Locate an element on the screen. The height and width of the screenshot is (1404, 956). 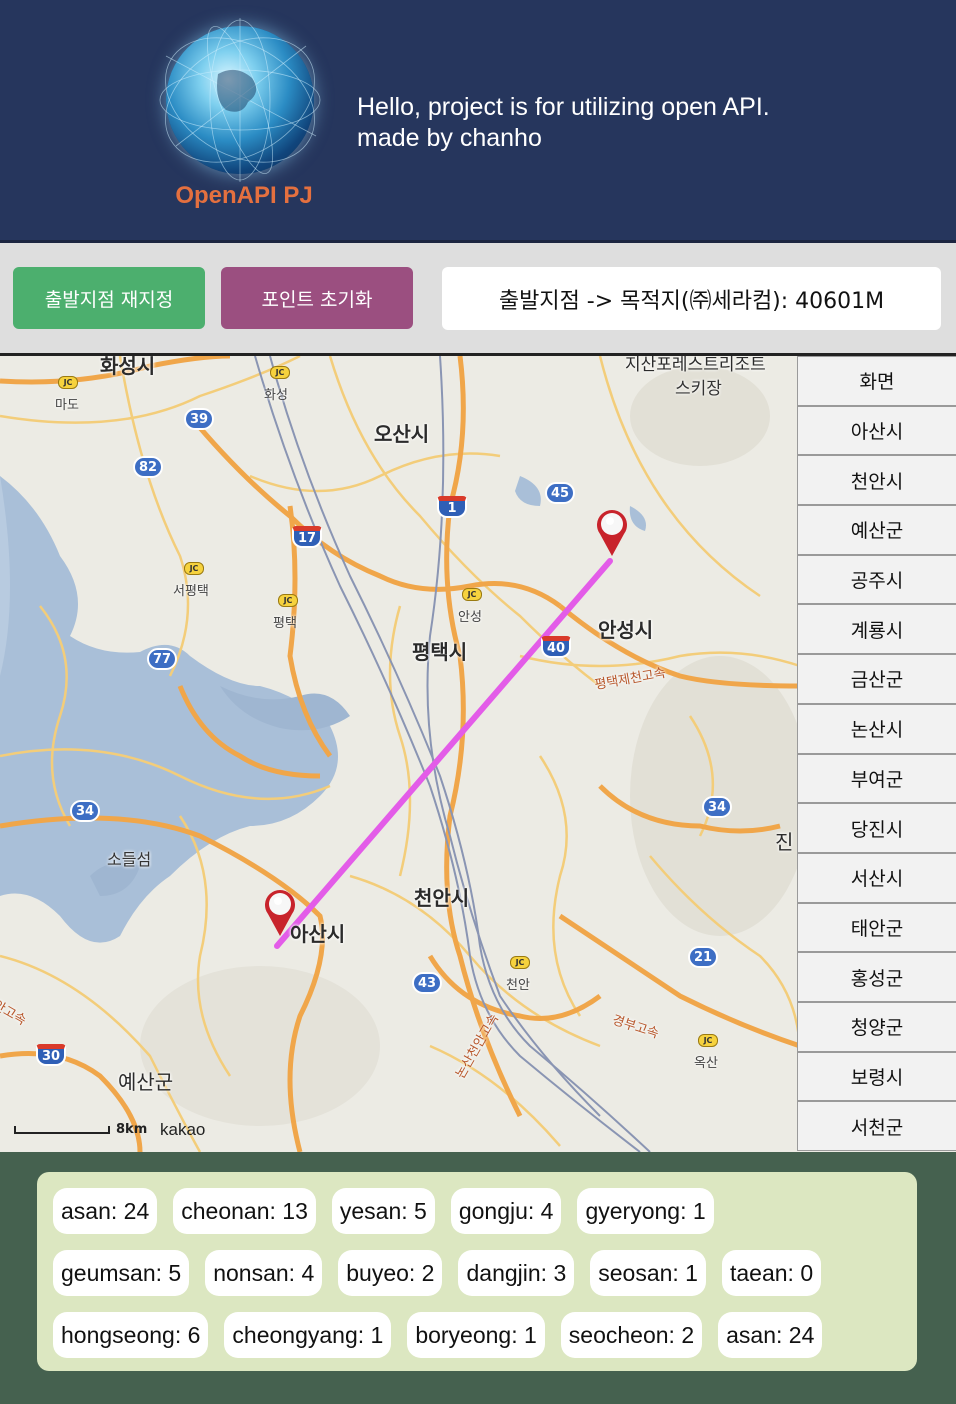
route-shield: 39 is located at coordinates (199, 419).